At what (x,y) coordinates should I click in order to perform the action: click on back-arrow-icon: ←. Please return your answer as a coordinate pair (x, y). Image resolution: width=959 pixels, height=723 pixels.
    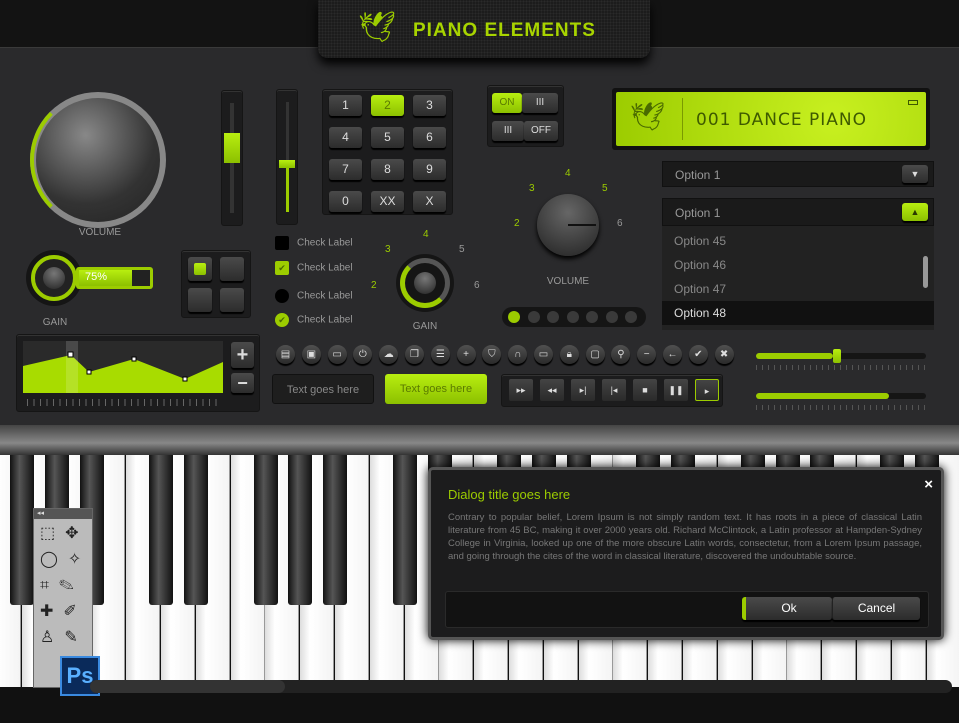
    Looking at the image, I should click on (672, 354).